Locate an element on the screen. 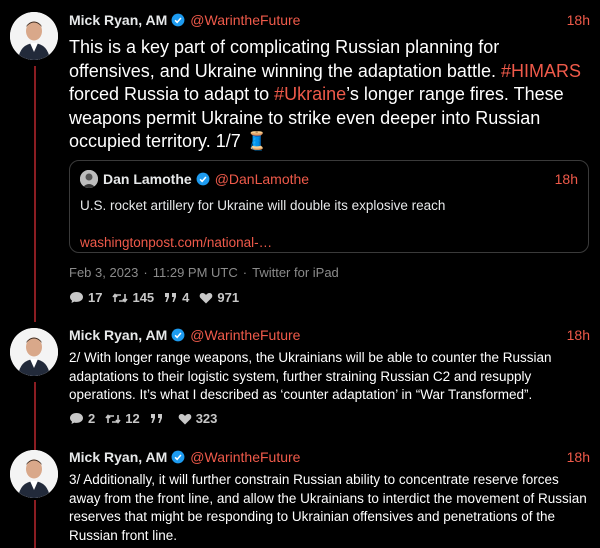 Image resolution: width=600 pixels, height=548 pixels. tweet-stats: 2 12 323 is located at coordinates (148, 418).